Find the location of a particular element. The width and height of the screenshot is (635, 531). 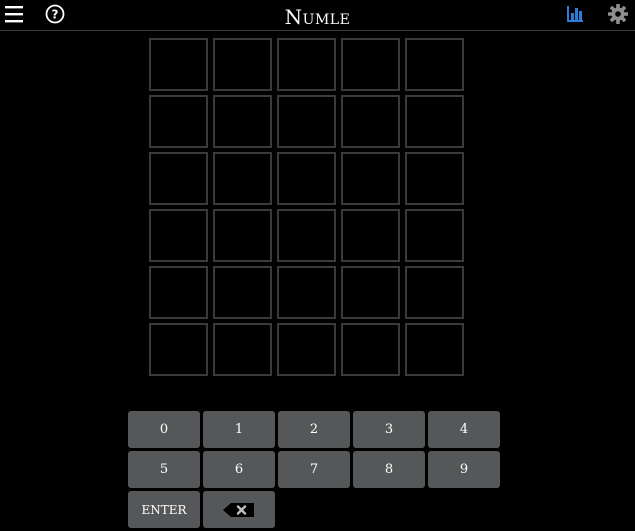

keyboard-row: ENTER is located at coordinates (315, 509).